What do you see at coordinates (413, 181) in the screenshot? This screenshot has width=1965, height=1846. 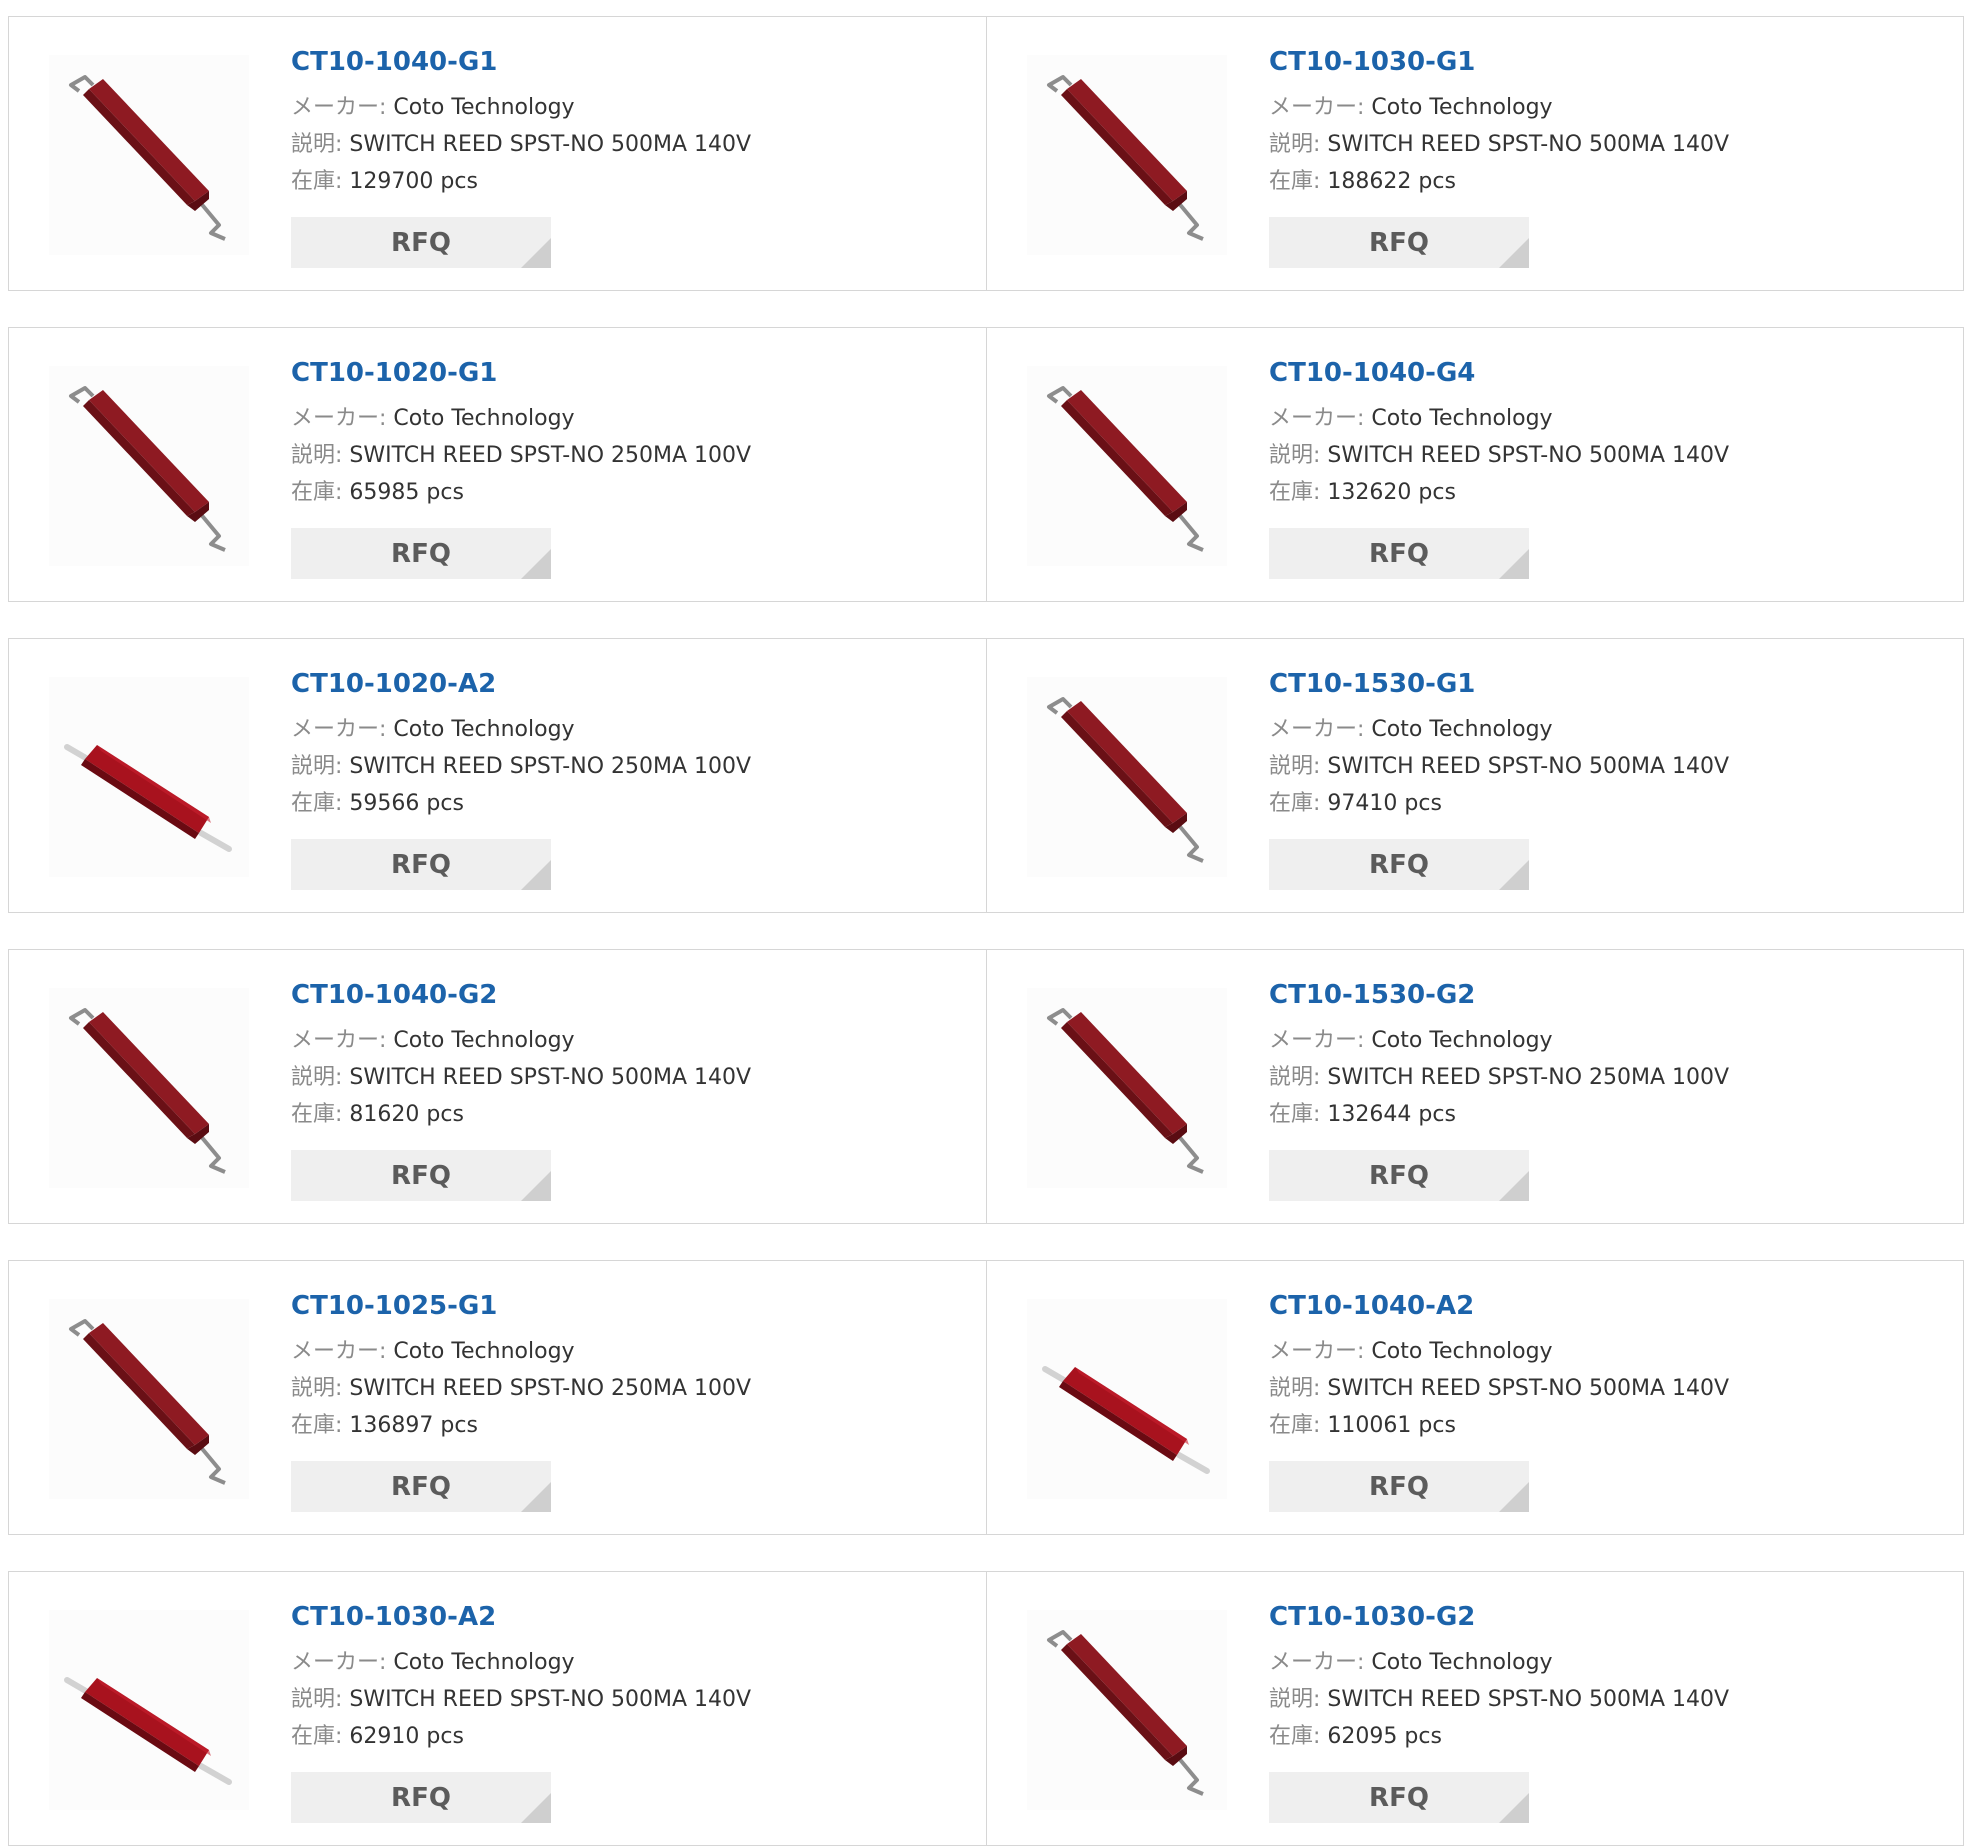 I see `stock-value: 129700 pcs` at bounding box center [413, 181].